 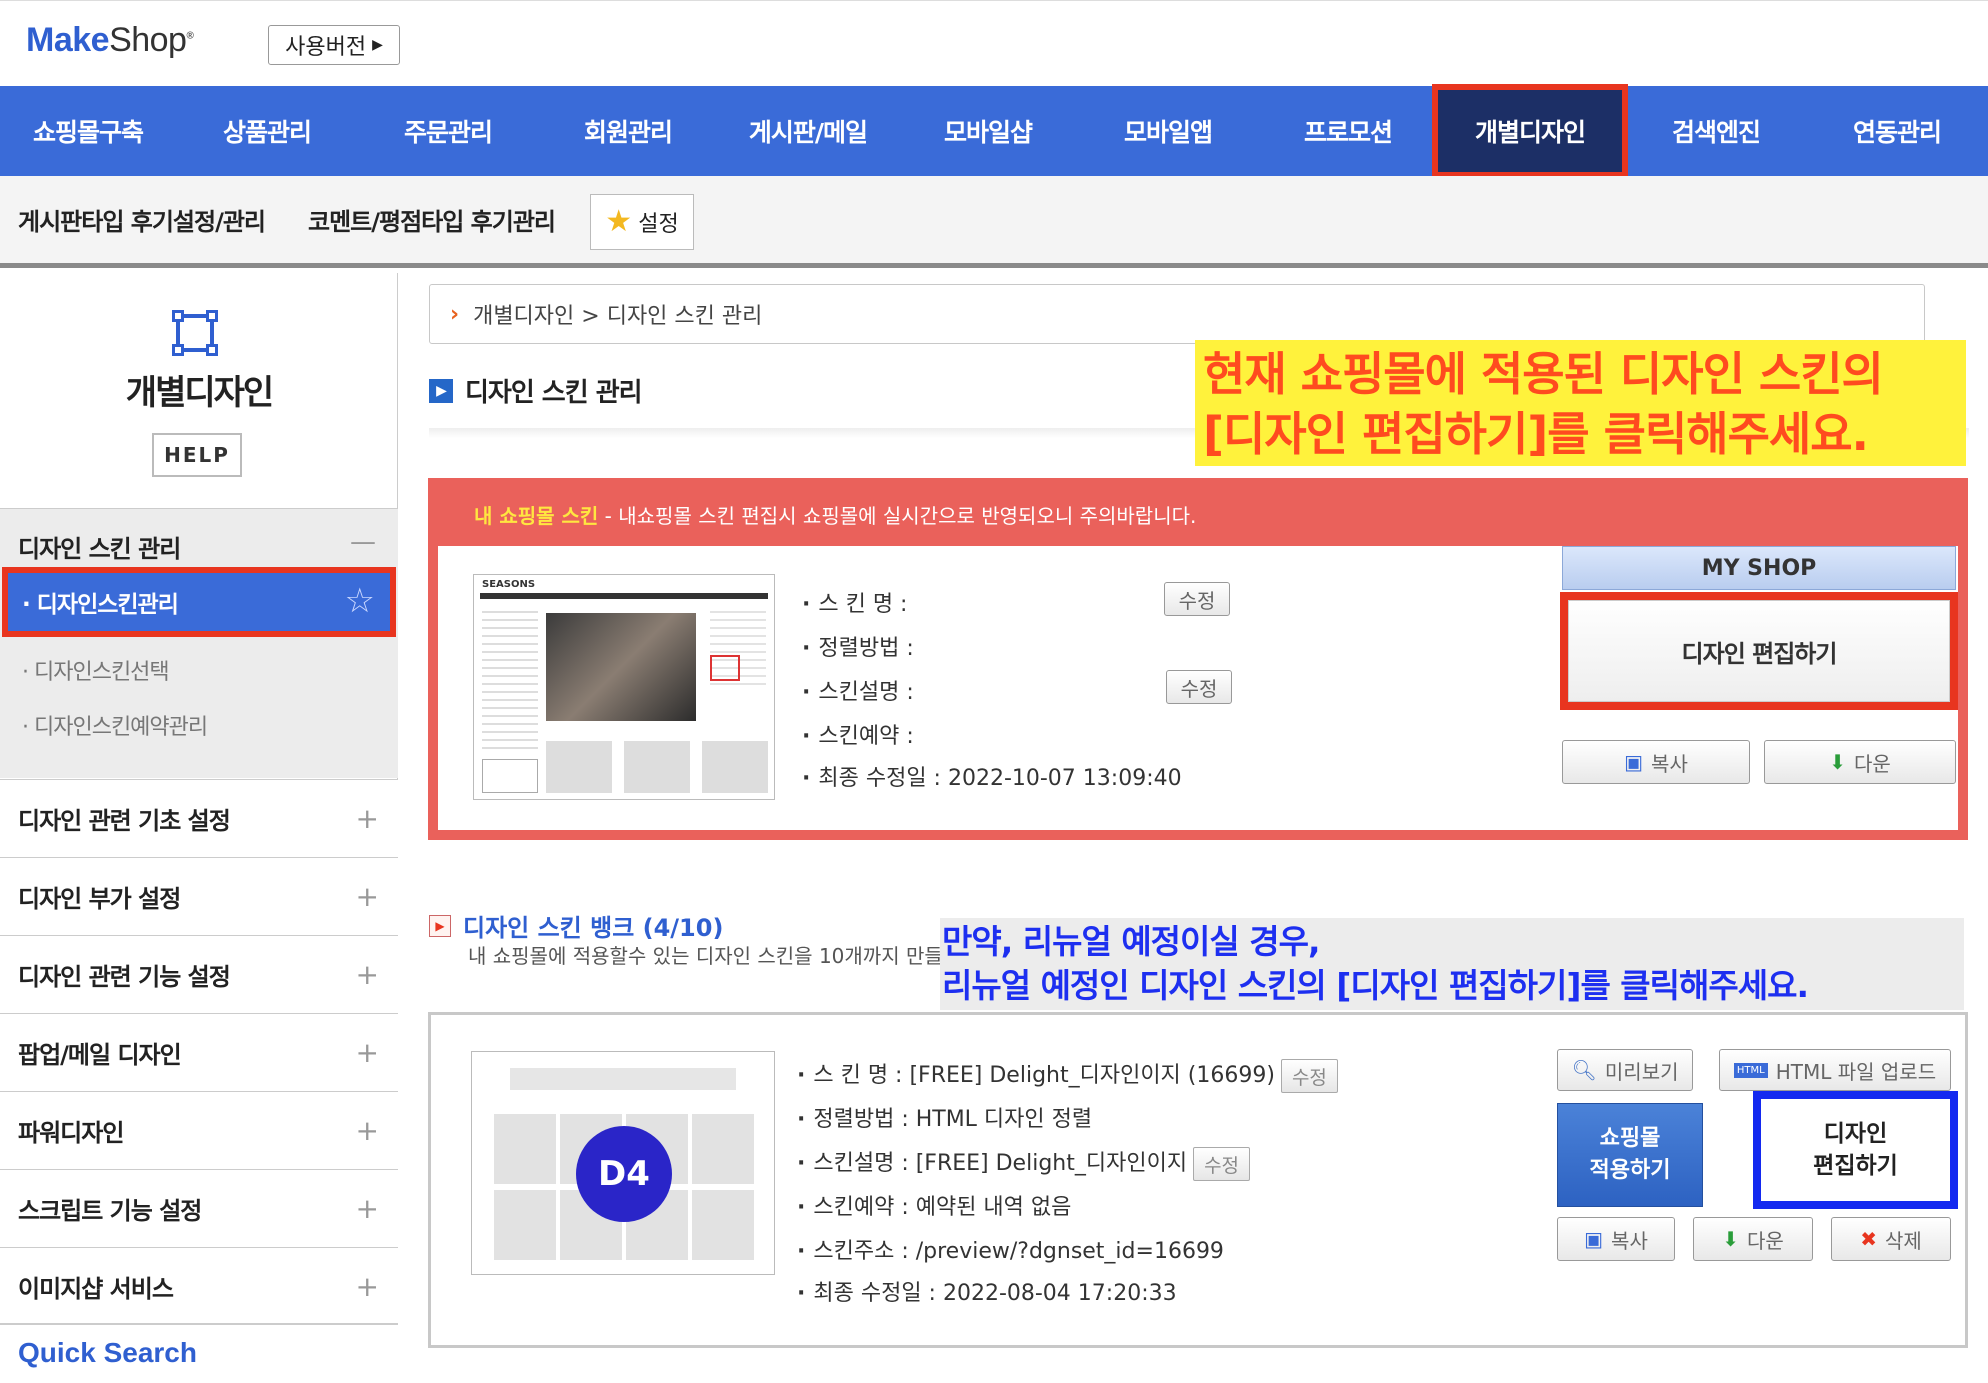 I want to click on nav-item-individual-design: 개별디자인, so click(x=1530, y=131).